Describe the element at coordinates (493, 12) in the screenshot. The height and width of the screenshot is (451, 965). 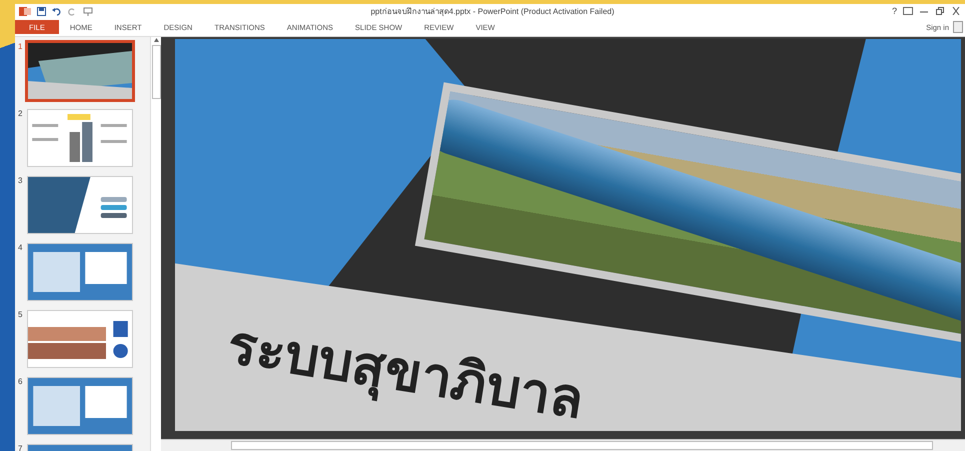
I see `window-title: pptก่อนจบฝึกงานล่าสุด4.pptx - PowerPoint (Product Activation Failed)` at that location.